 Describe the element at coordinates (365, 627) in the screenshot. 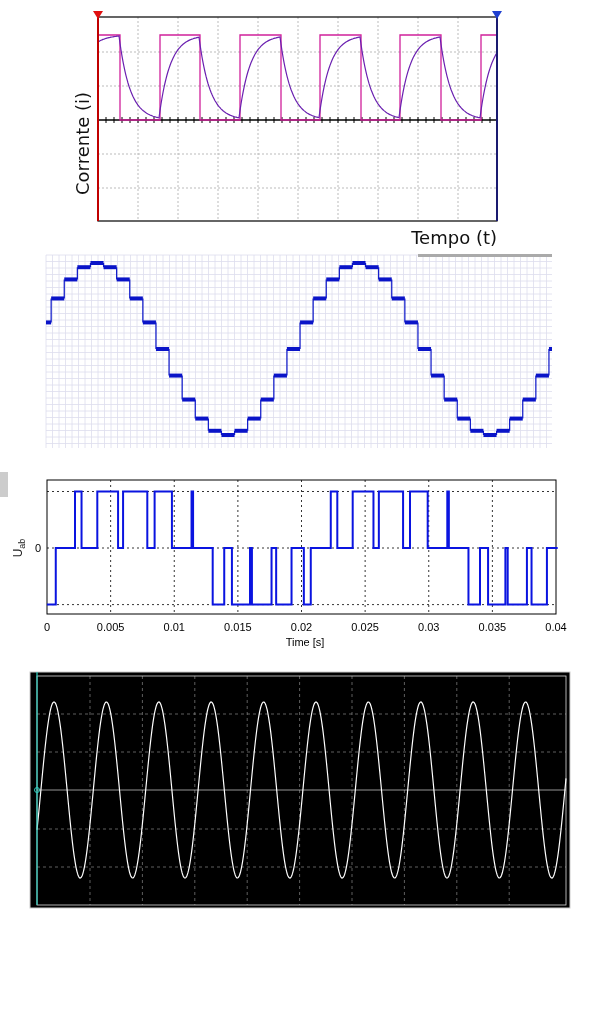

I see `tick-label: 0.025` at that location.